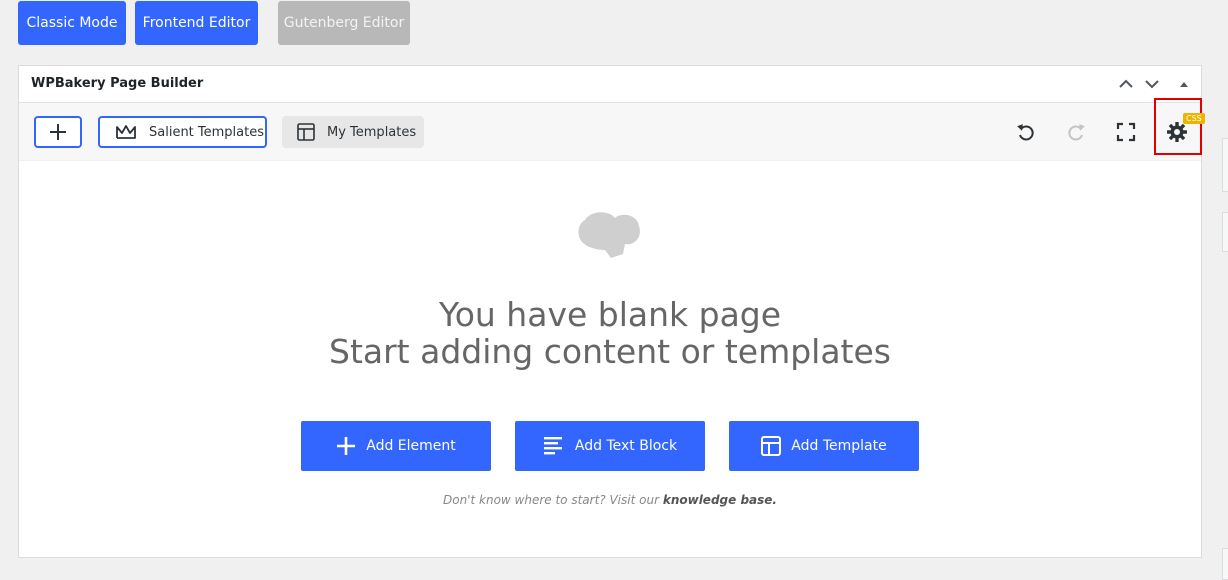 This screenshot has width=1228, height=580. What do you see at coordinates (117, 83) in the screenshot?
I see `panel-title: WPBakery Page Builder` at bounding box center [117, 83].